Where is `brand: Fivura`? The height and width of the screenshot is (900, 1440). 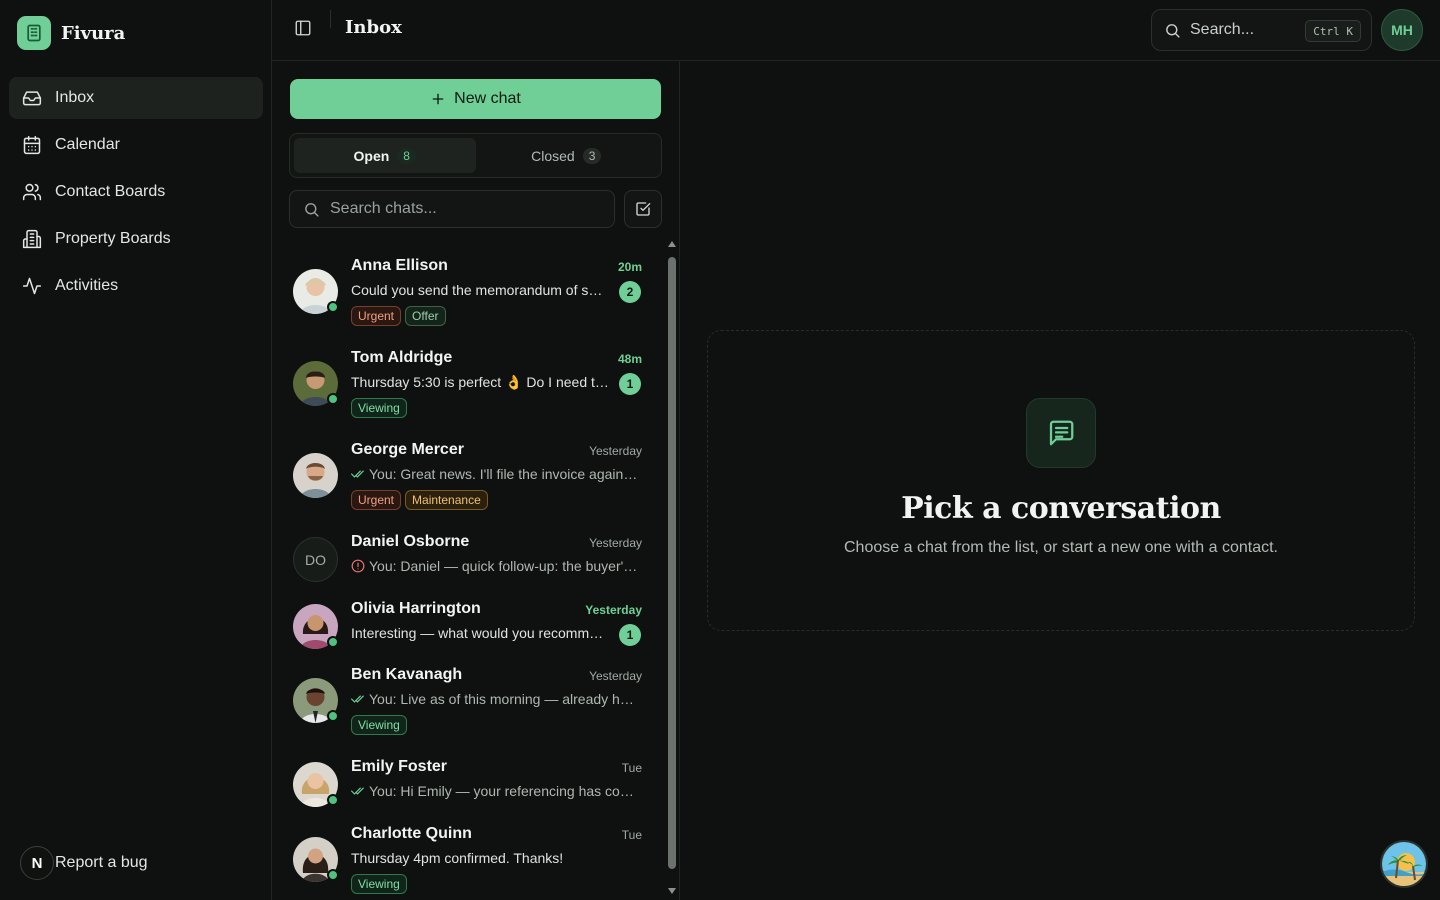
brand: Fivura is located at coordinates (71, 33).